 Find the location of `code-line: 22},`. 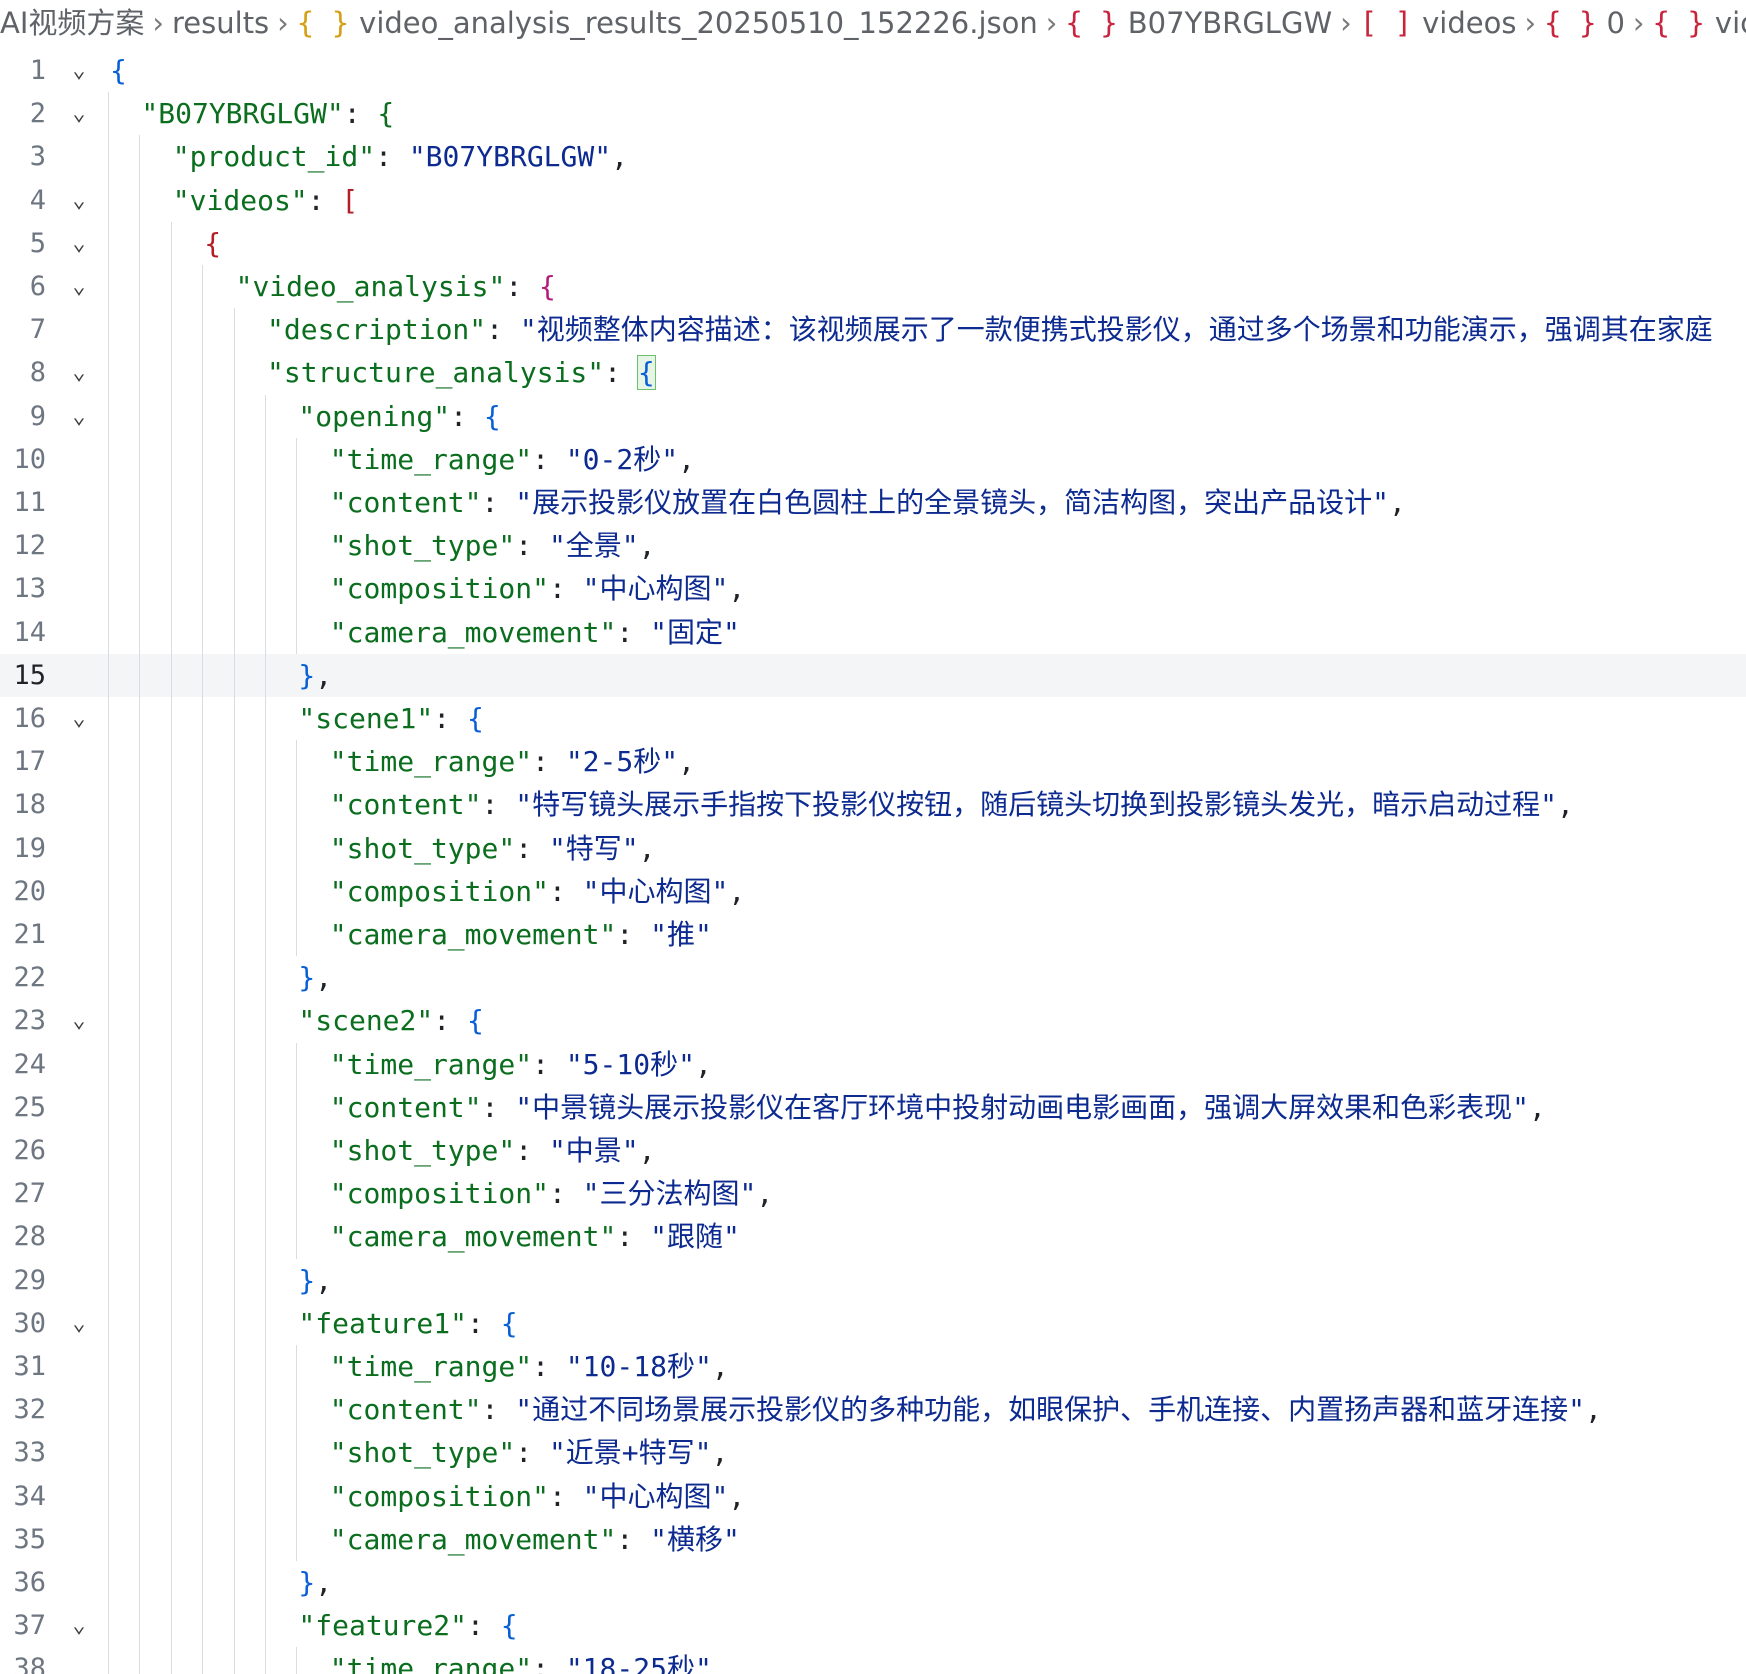

code-line: 22}, is located at coordinates (873, 978).